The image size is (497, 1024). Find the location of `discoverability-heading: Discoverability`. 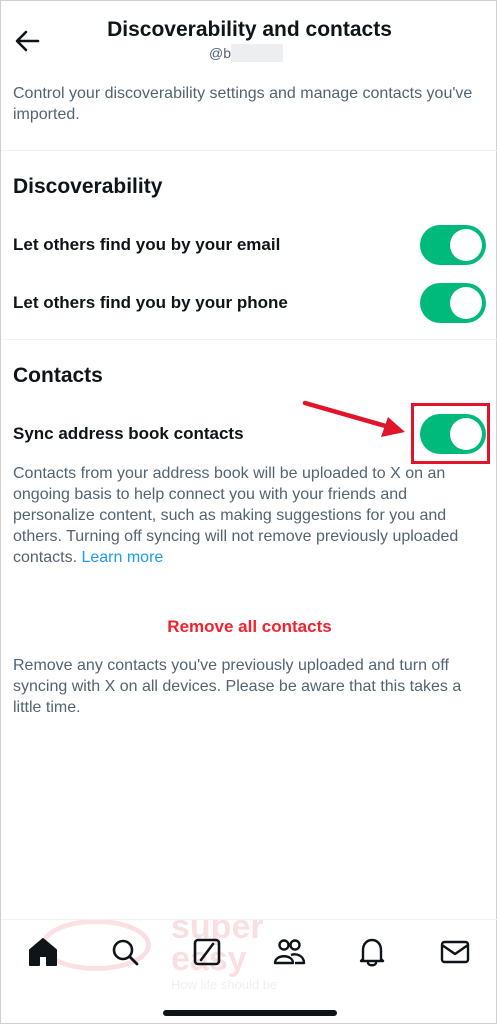

discoverability-heading: Discoverability is located at coordinates (88, 186).